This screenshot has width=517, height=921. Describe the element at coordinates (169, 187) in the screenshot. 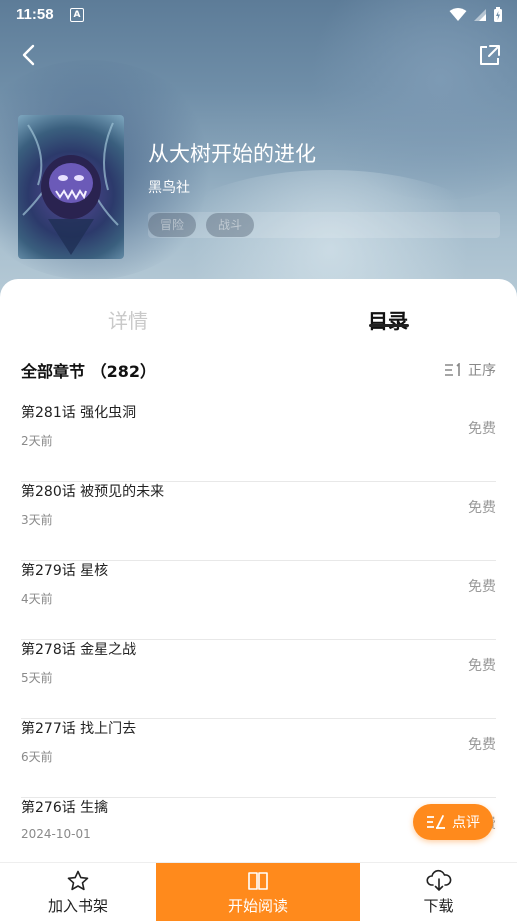

I see `book-author: 黑鸟社` at that location.